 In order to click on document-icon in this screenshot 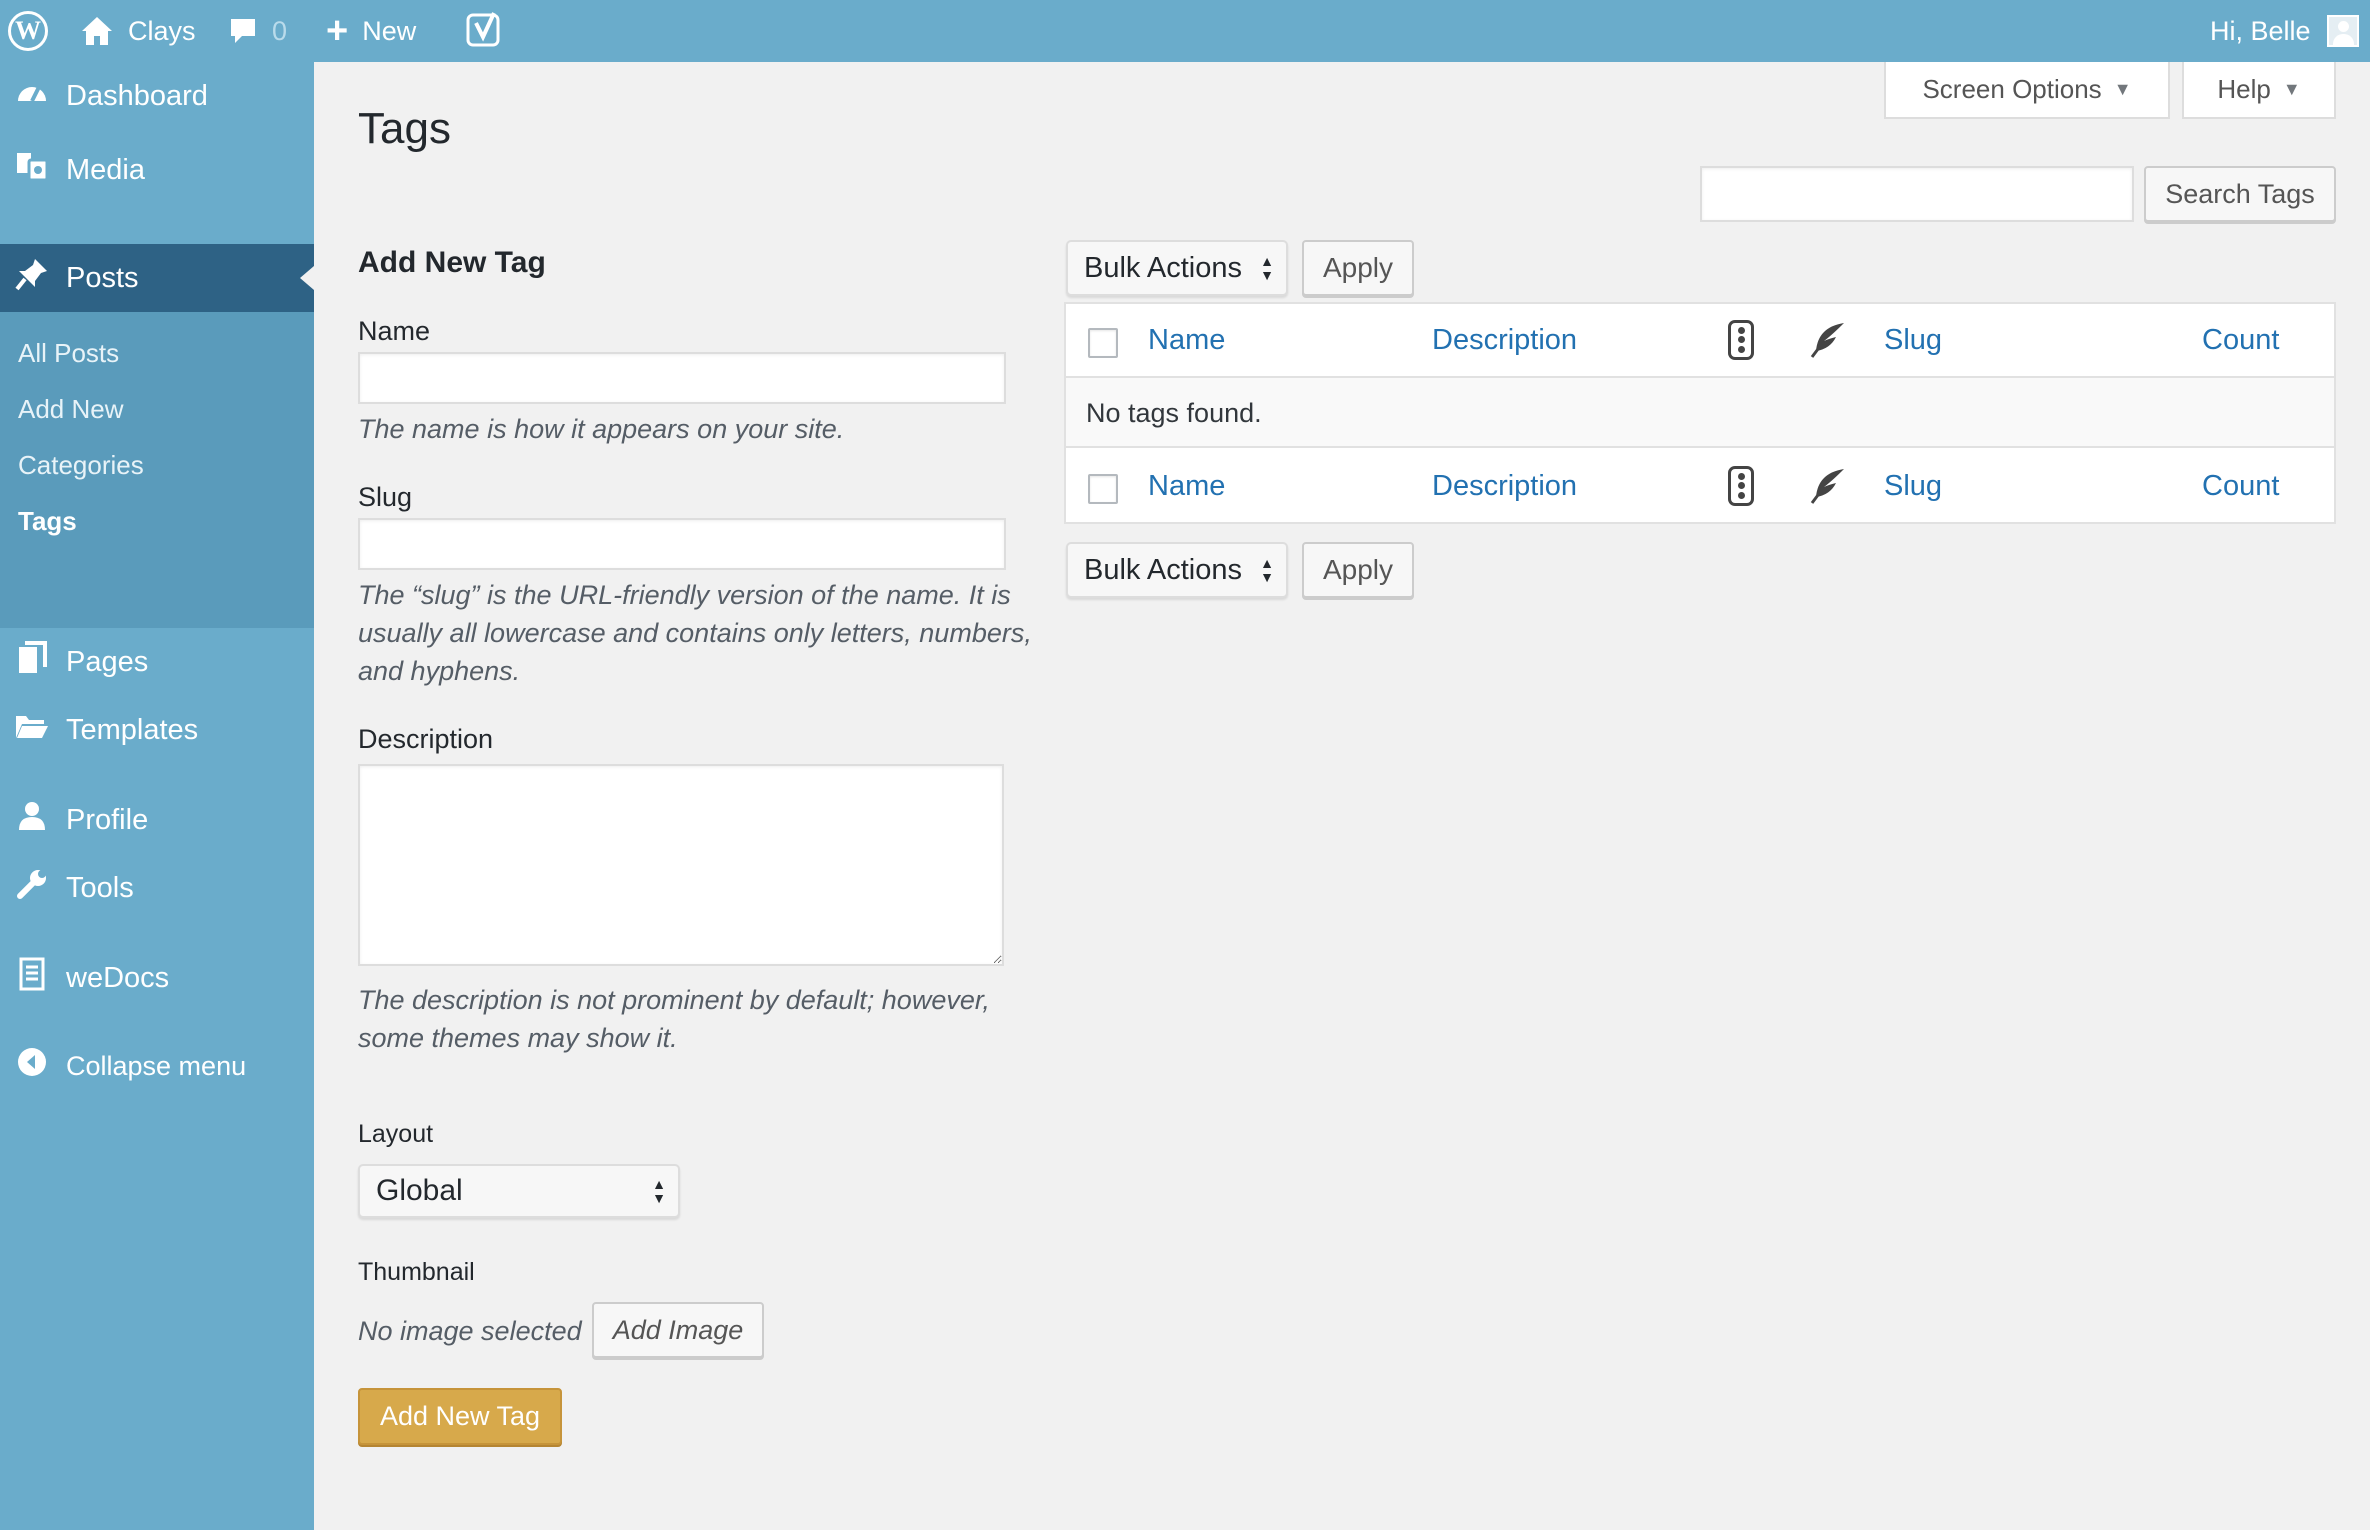, I will do `click(32, 978)`.